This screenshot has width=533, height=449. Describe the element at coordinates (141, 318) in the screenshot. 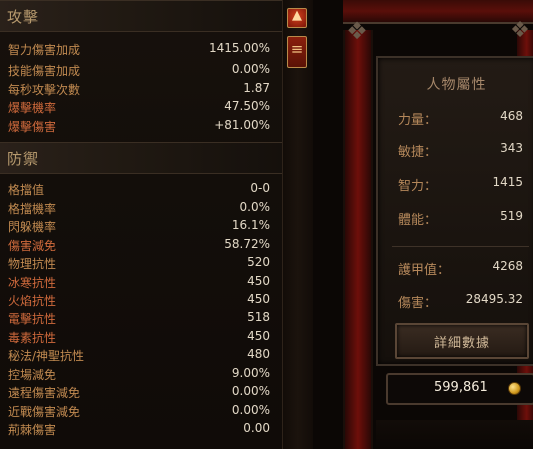

I see `stat-row-lightning-resistance: 電擊抗性 518` at that location.